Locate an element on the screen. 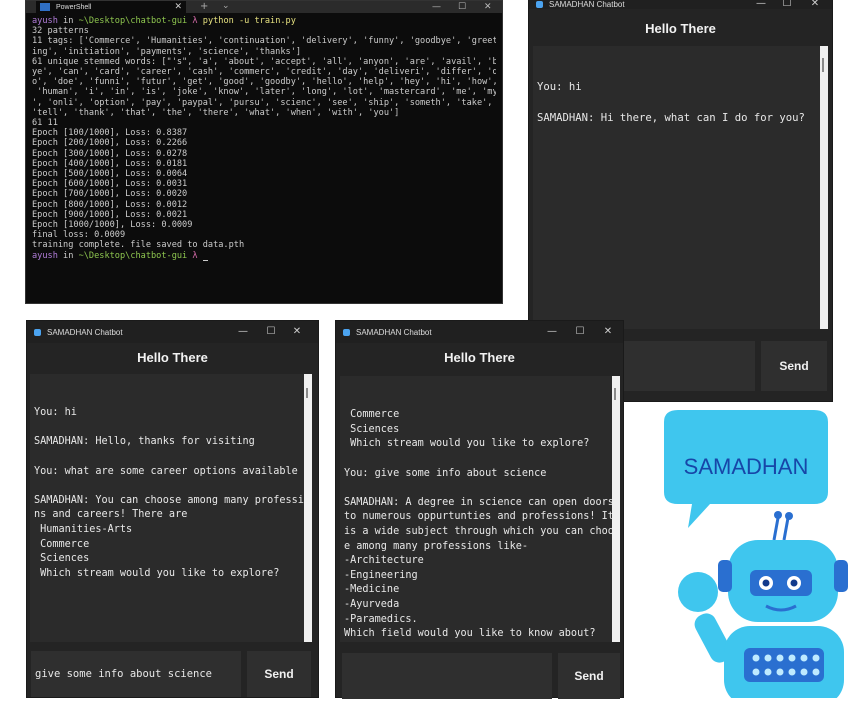 The image size is (858, 702). chat-line: SAMADHAN: Hello, thanks for visiting is located at coordinates (144, 442).